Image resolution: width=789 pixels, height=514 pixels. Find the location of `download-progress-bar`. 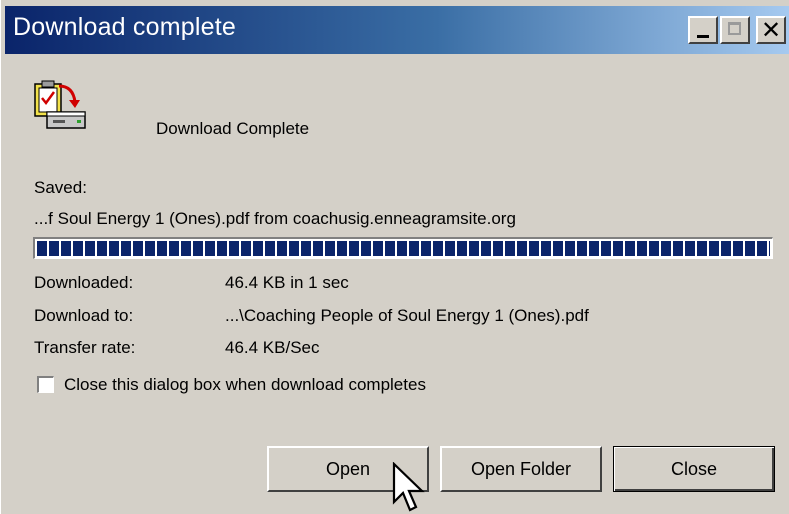

download-progress-bar is located at coordinates (403, 248).